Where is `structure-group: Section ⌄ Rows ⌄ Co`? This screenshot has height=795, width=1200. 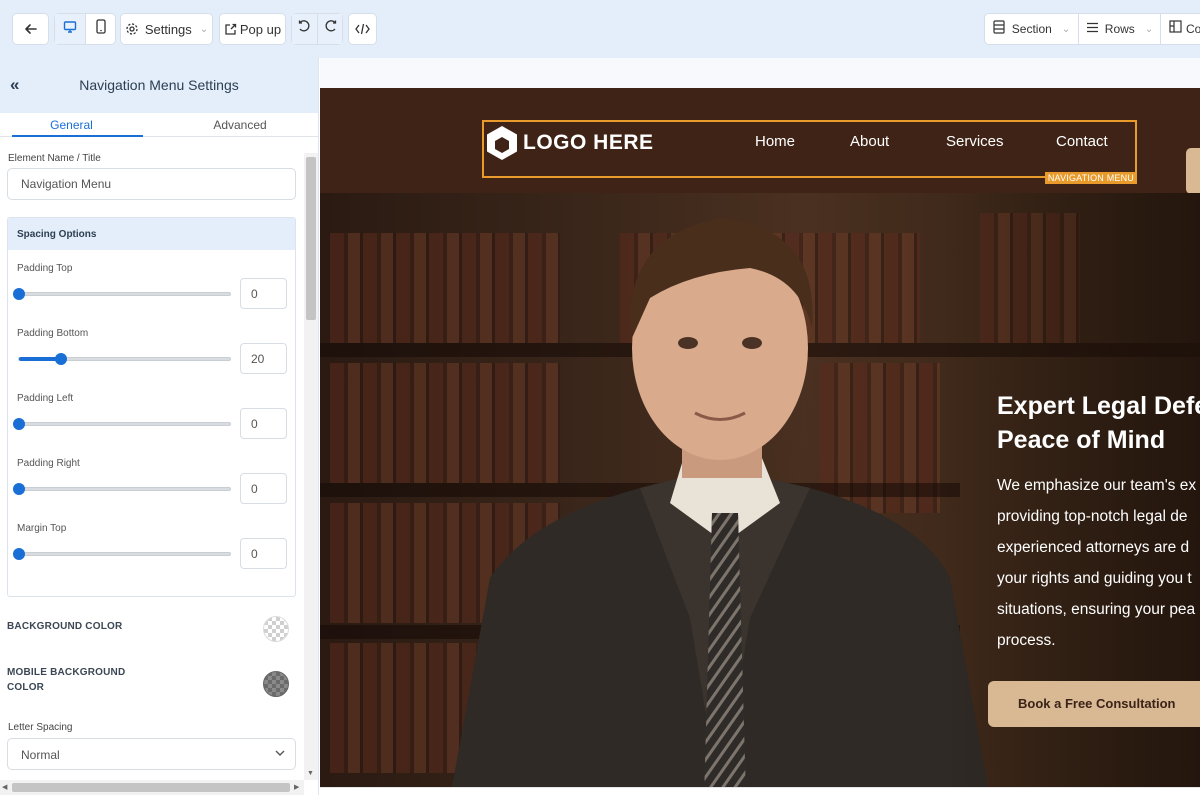 structure-group: Section ⌄ Rows ⌄ Co is located at coordinates (1092, 29).